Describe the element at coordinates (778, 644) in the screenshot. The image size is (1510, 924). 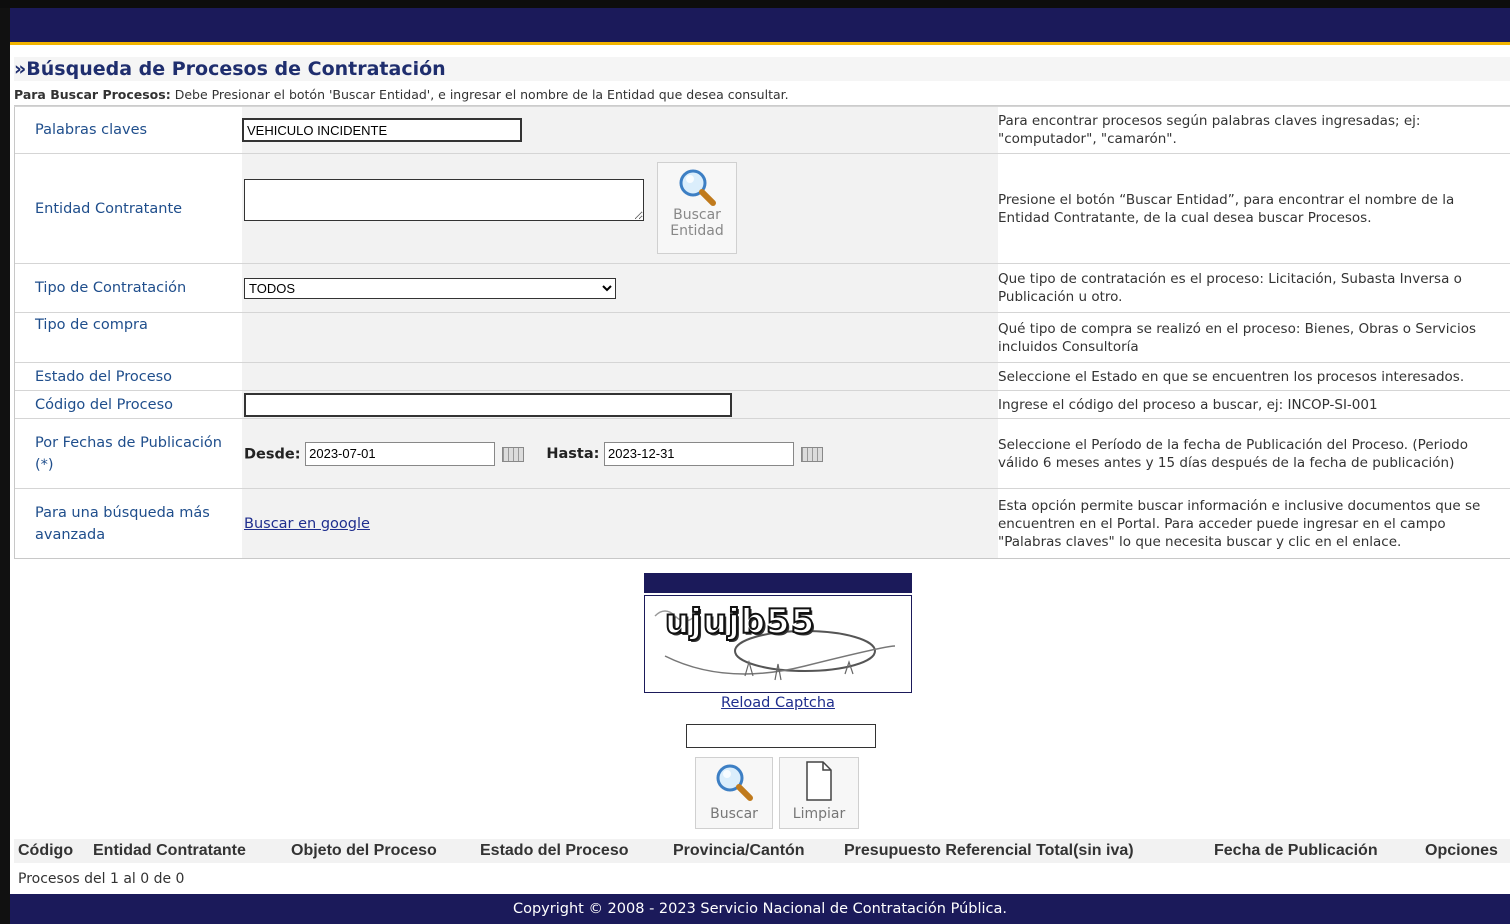
I see `captcha-image: ujujb55` at that location.